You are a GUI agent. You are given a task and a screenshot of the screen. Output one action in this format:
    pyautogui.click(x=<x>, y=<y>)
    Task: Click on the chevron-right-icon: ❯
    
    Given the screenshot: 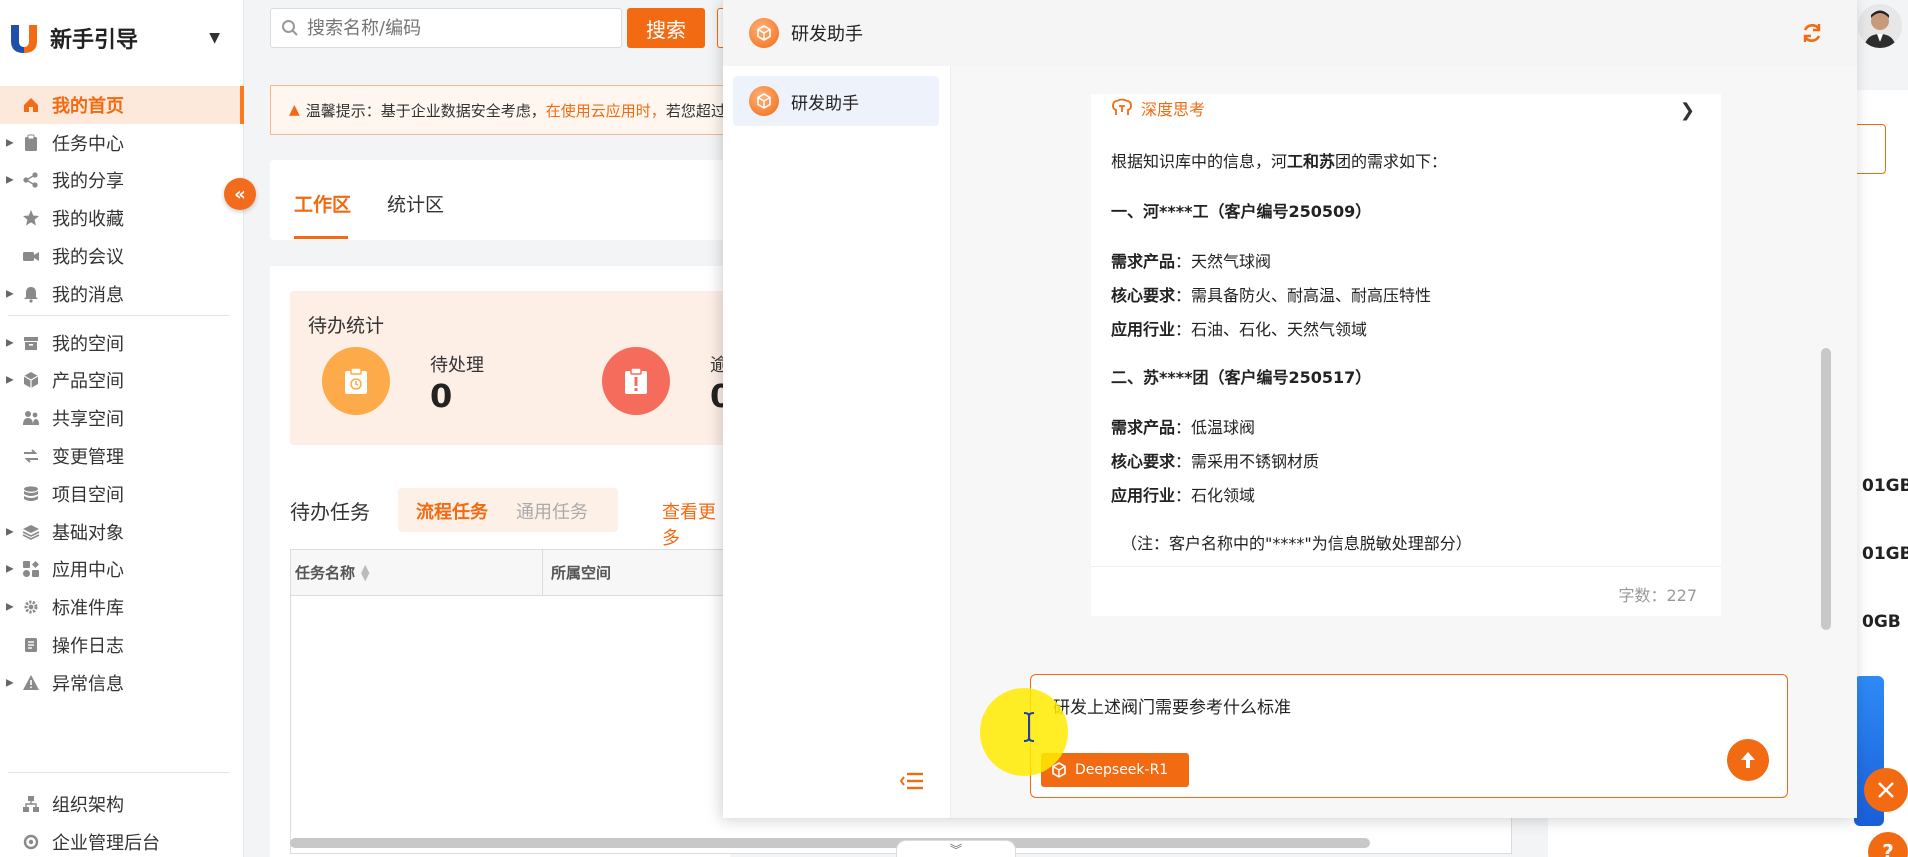 What is the action you would take?
    pyautogui.click(x=1687, y=110)
    